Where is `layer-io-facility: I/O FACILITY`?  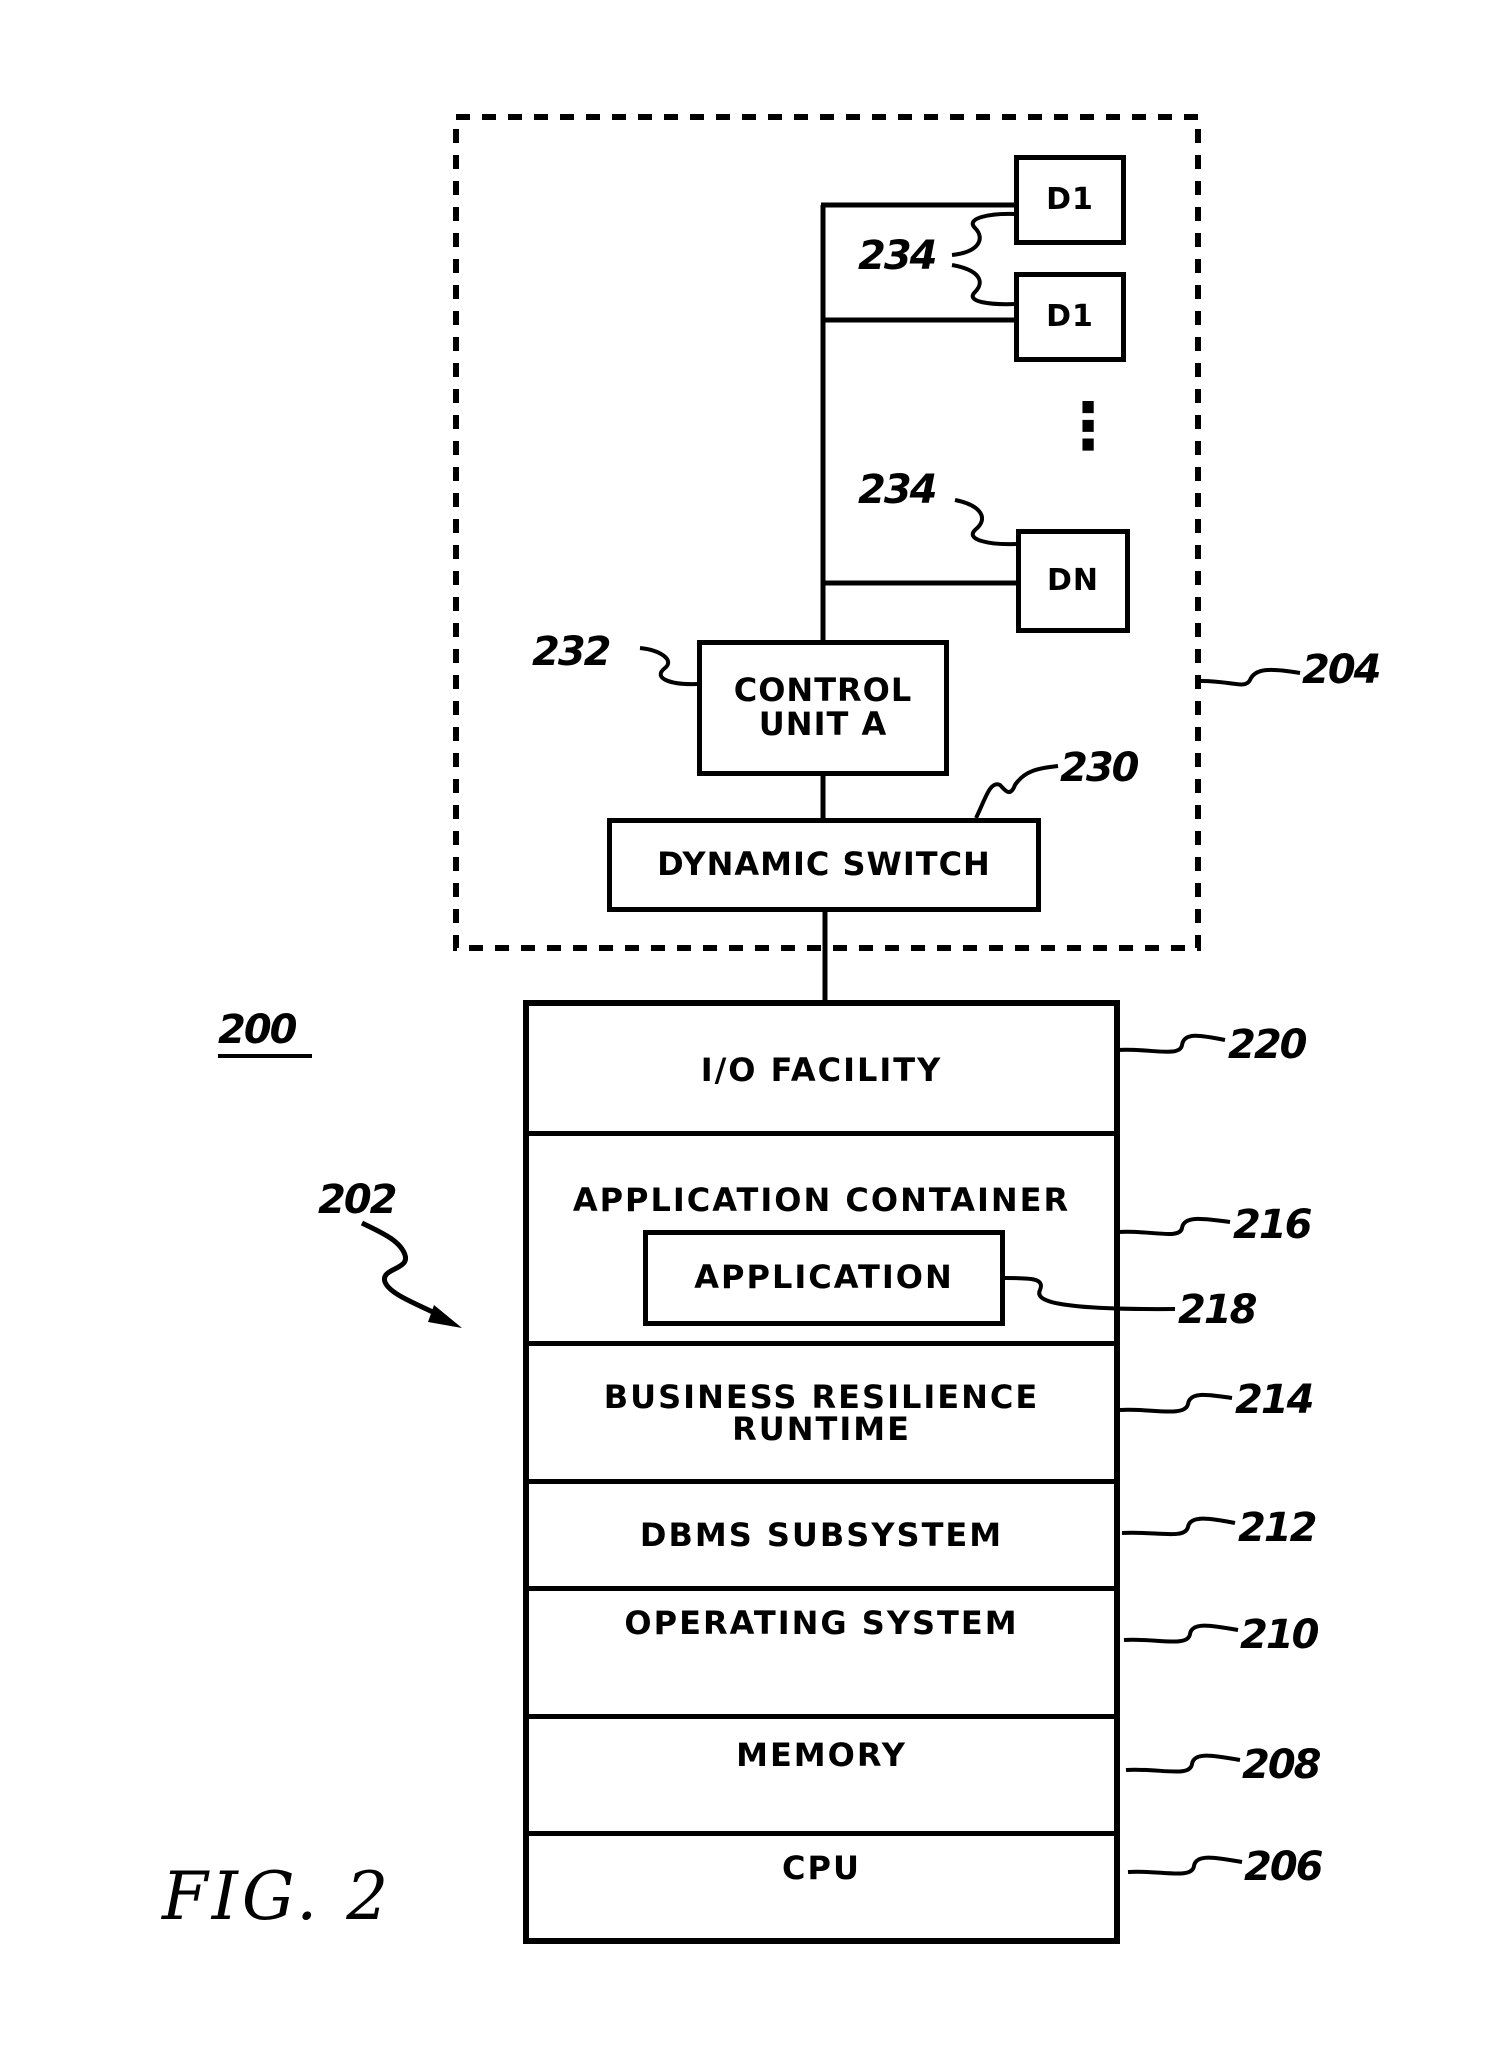 layer-io-facility: I/O FACILITY is located at coordinates (821, 1070).